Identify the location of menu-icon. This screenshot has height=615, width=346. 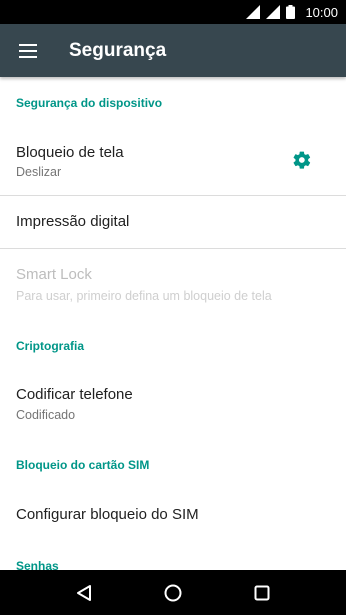
(28, 50).